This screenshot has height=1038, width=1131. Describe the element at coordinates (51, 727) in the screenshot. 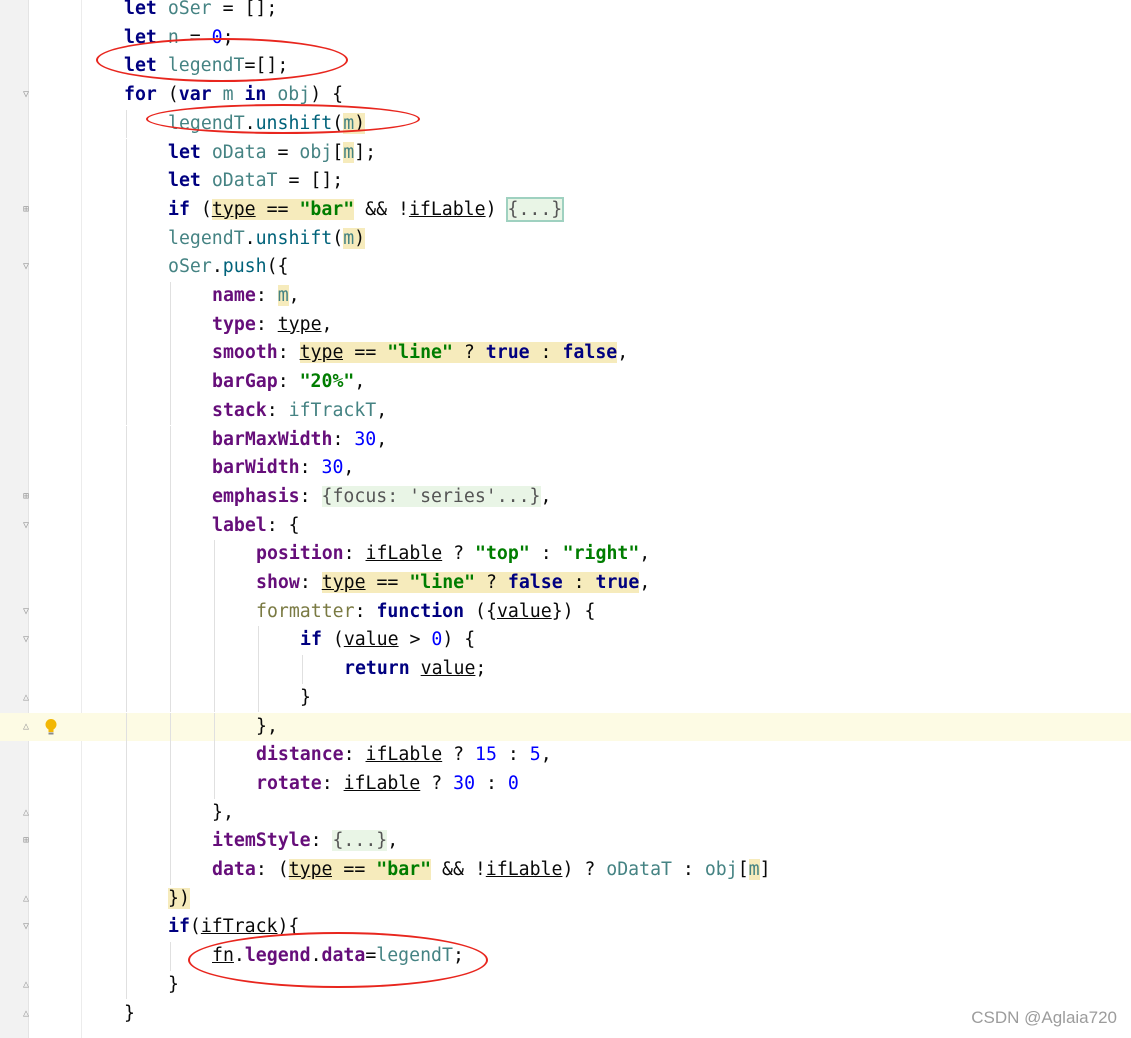

I see `lightbulb-icon` at that location.